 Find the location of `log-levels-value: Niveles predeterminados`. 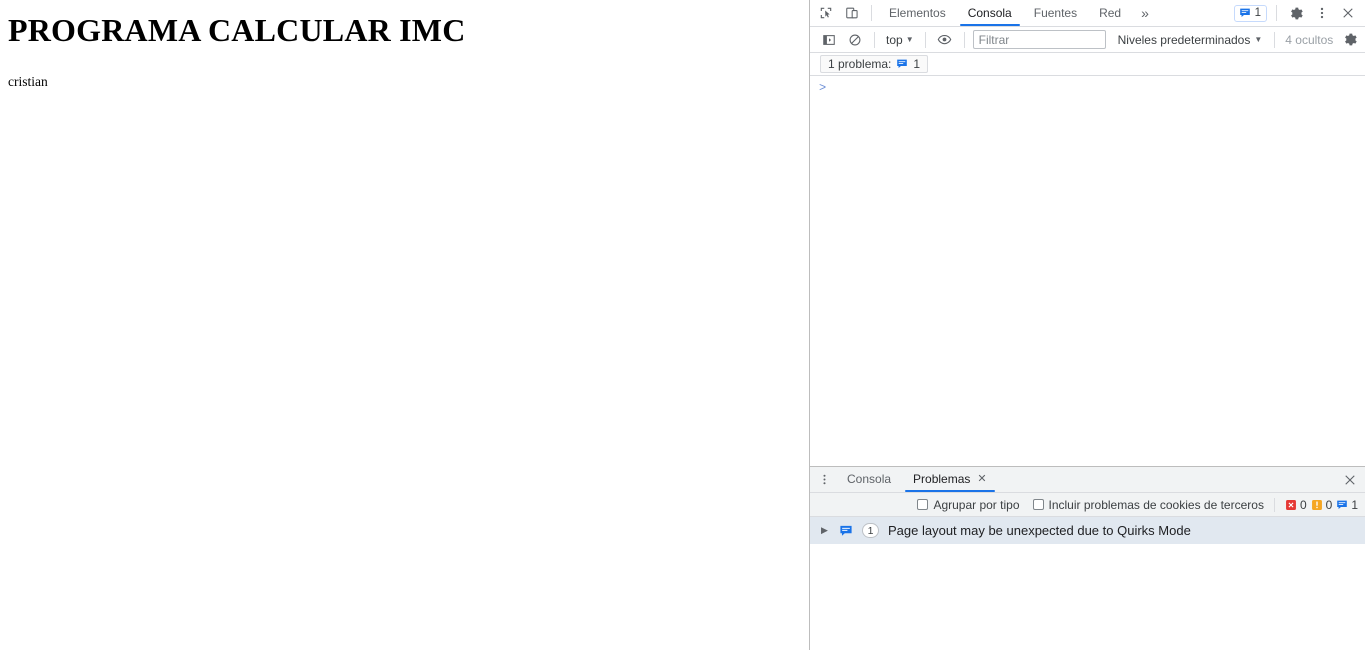

log-levels-value: Niveles predeterminados is located at coordinates (1184, 39).